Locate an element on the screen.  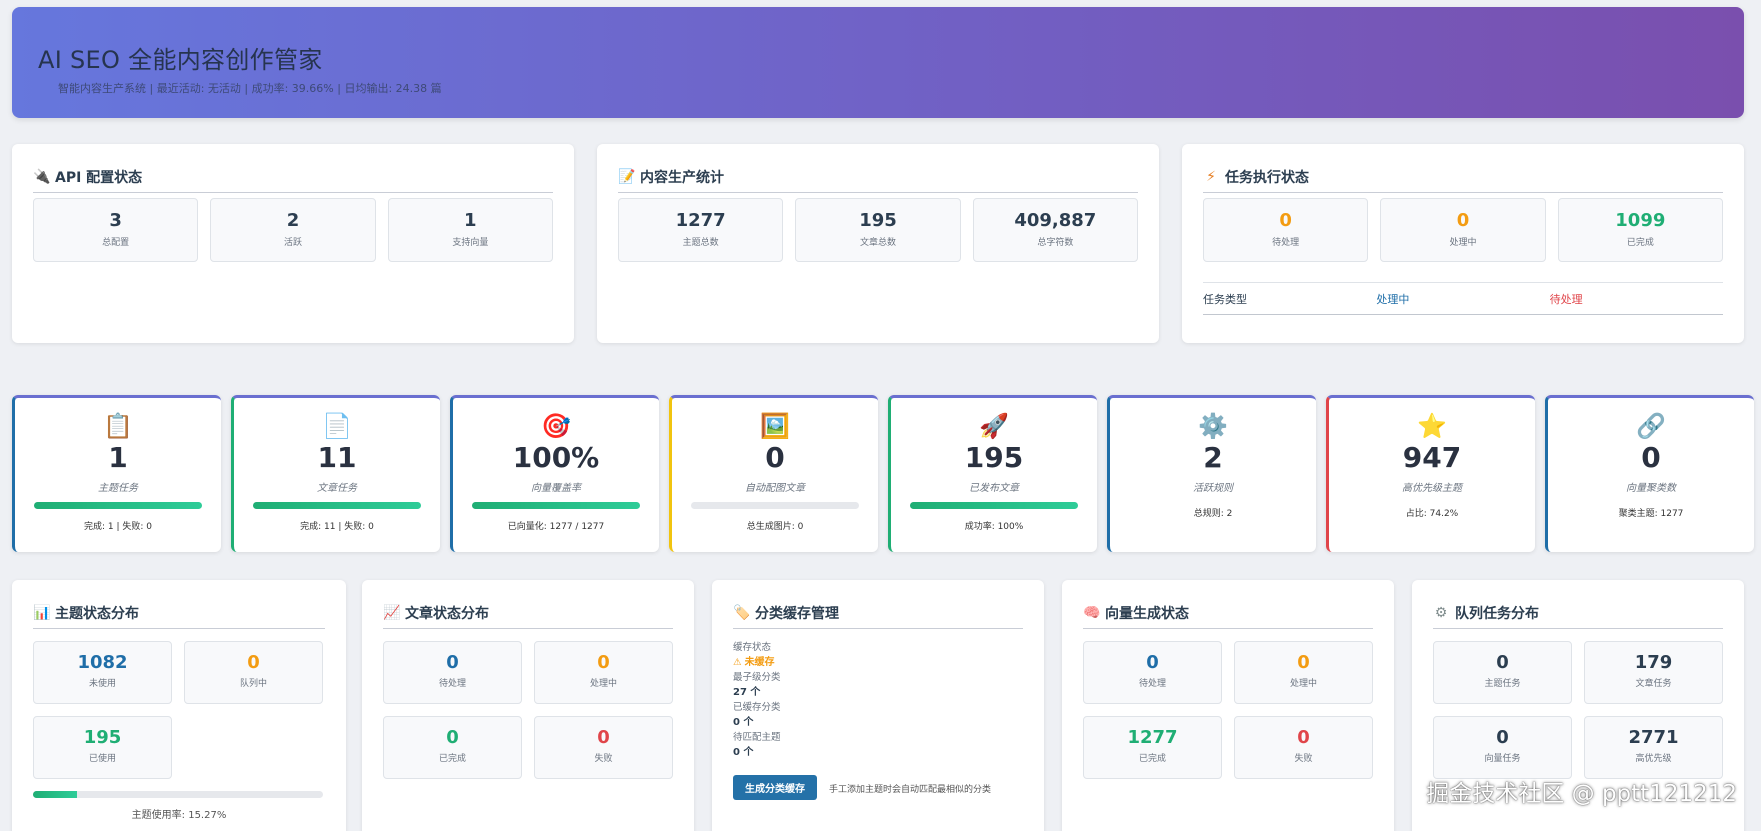
stat-card-2: 🎯 100% 向量覆盖率已向量化: 1277 / 1277 is located at coordinates (554, 473).